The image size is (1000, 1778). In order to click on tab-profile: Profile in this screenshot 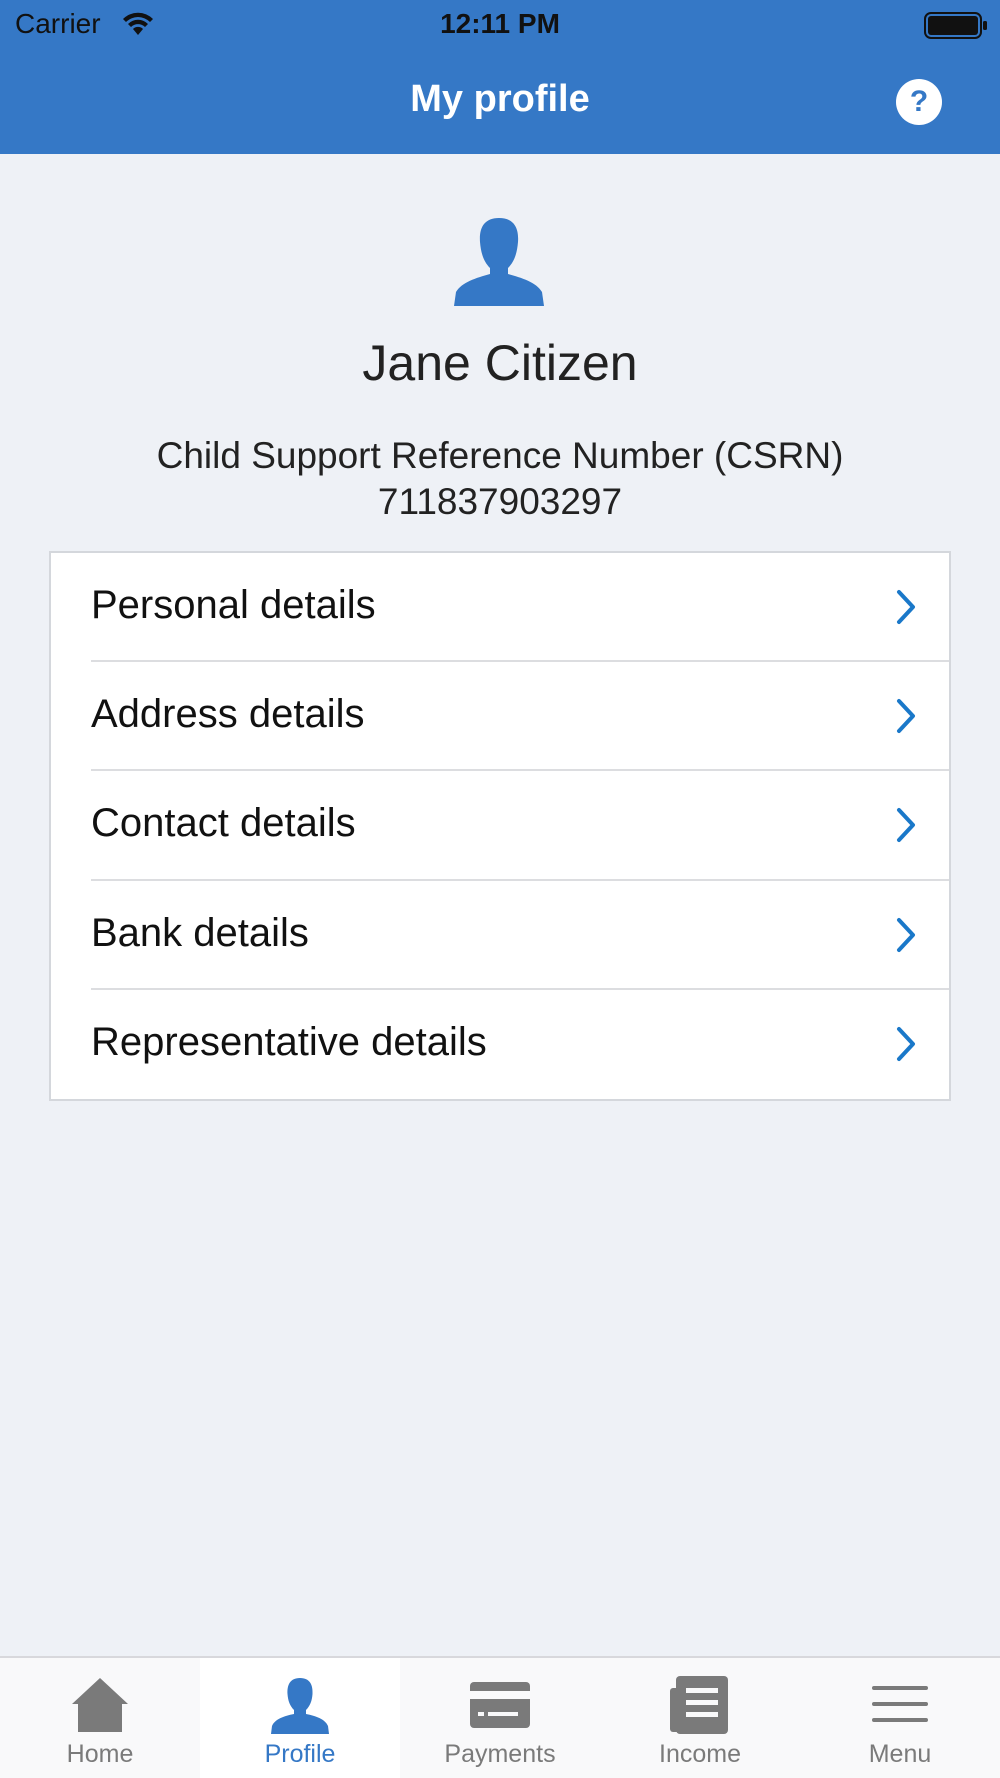, I will do `click(300, 1718)`.